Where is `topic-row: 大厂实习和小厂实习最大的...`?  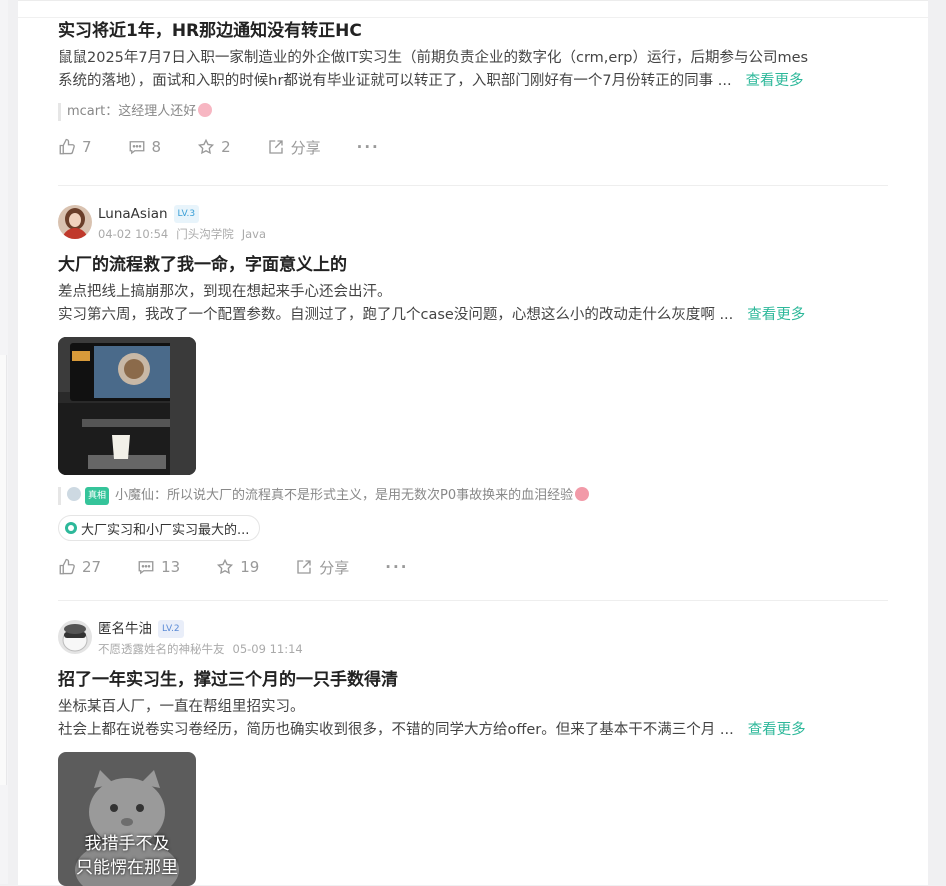 topic-row: 大厂实习和小厂实习最大的... is located at coordinates (473, 528).